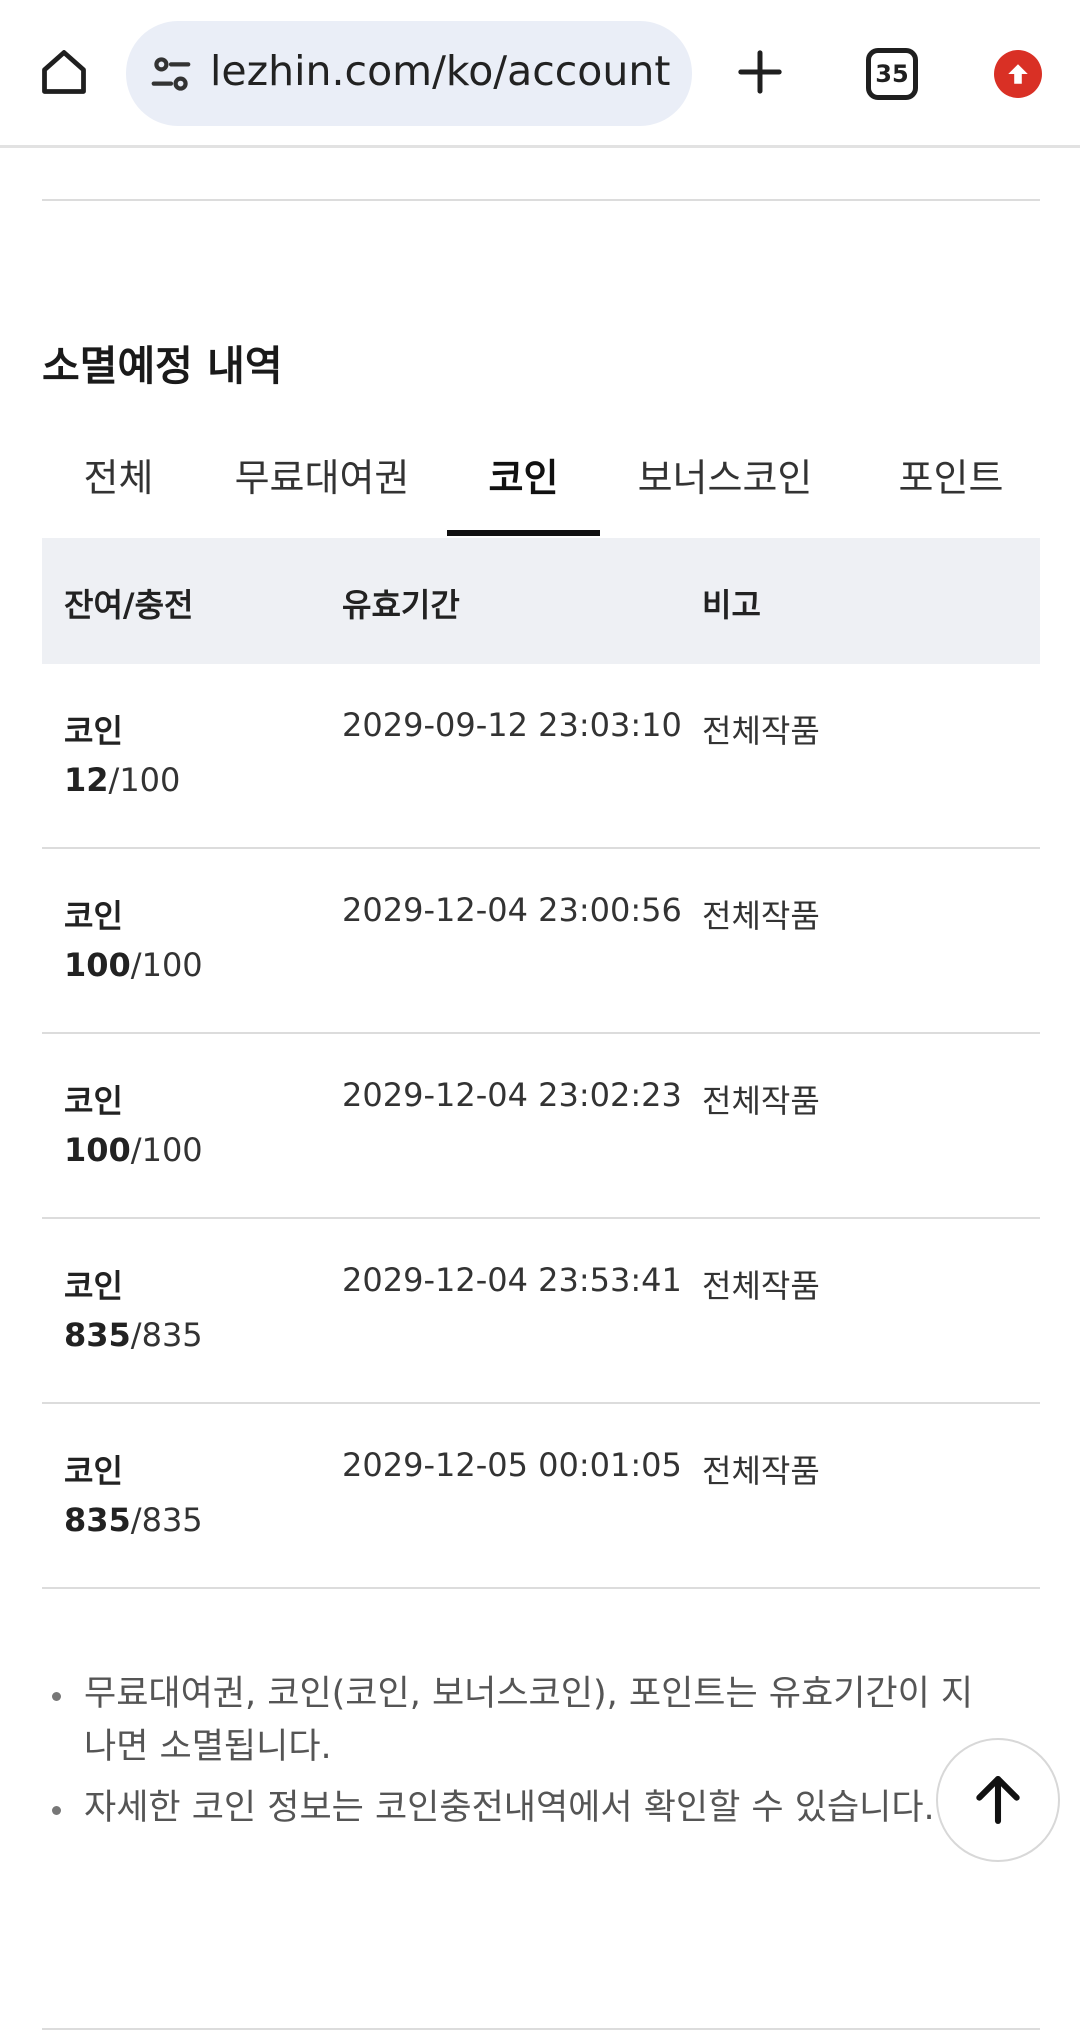  Describe the element at coordinates (401, 605) in the screenshot. I see `header-validity: 유효기간` at that location.